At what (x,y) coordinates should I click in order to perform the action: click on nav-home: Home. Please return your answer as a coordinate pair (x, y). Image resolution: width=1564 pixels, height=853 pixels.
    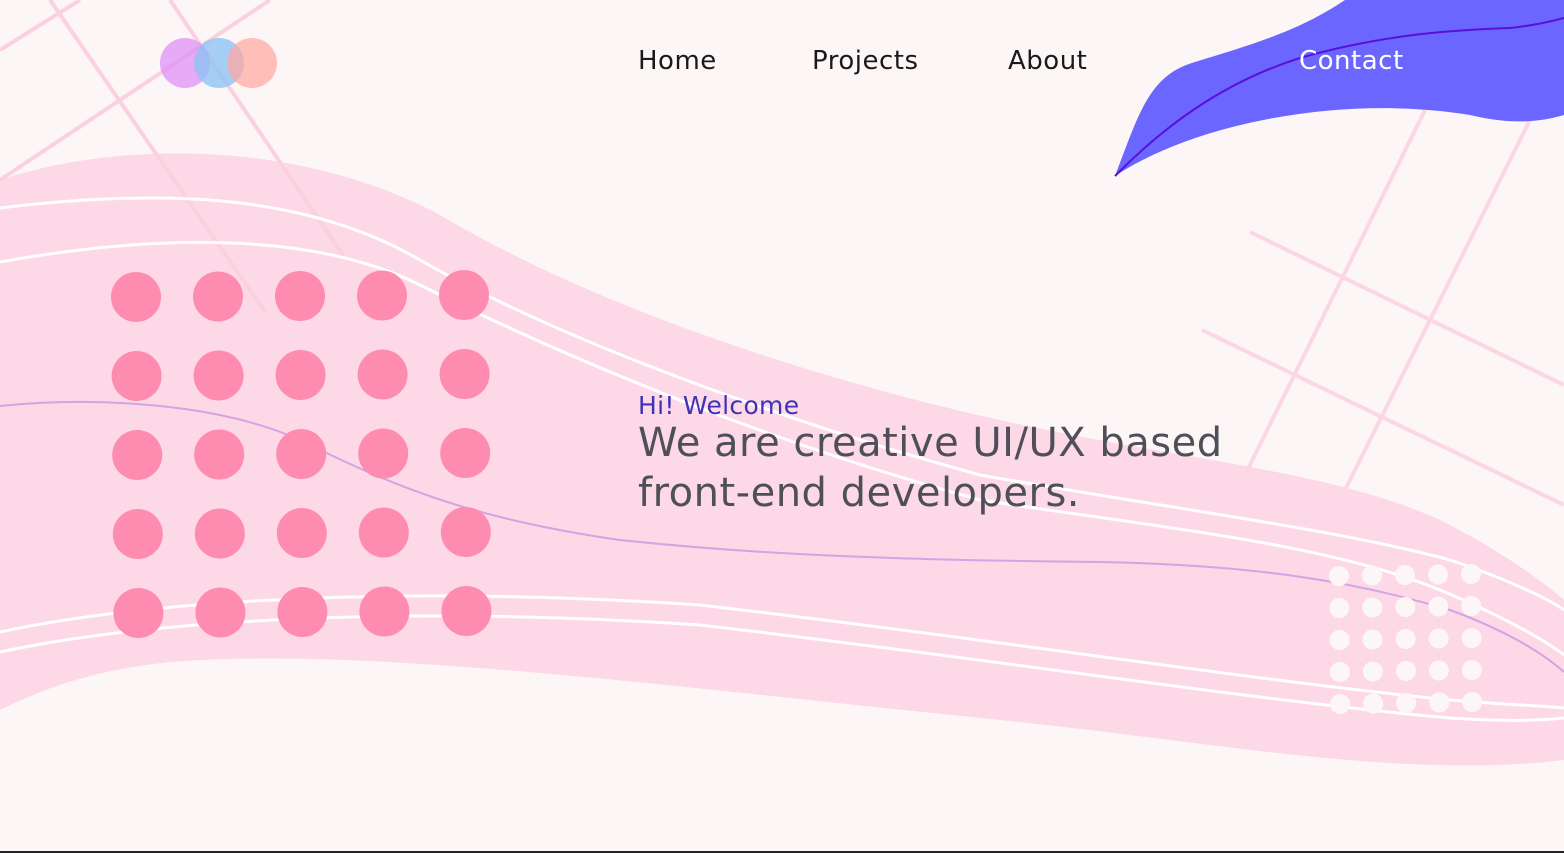
    Looking at the image, I should click on (677, 61).